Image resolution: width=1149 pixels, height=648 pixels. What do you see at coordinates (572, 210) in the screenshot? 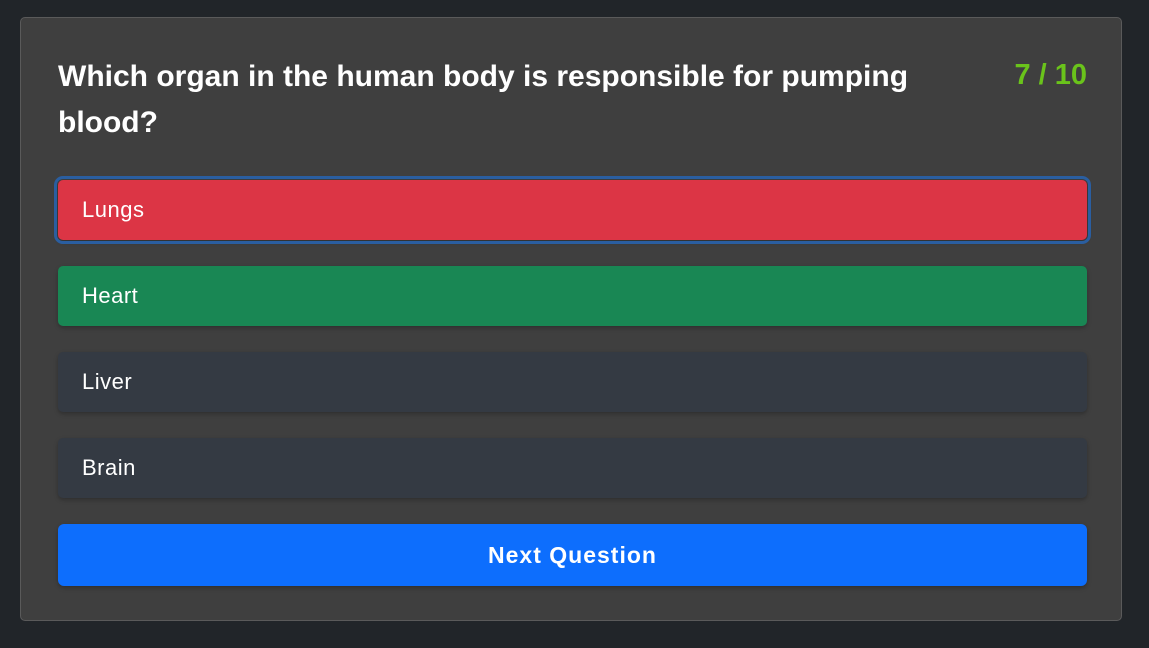
I see `answer-option-lungs: Lungs` at bounding box center [572, 210].